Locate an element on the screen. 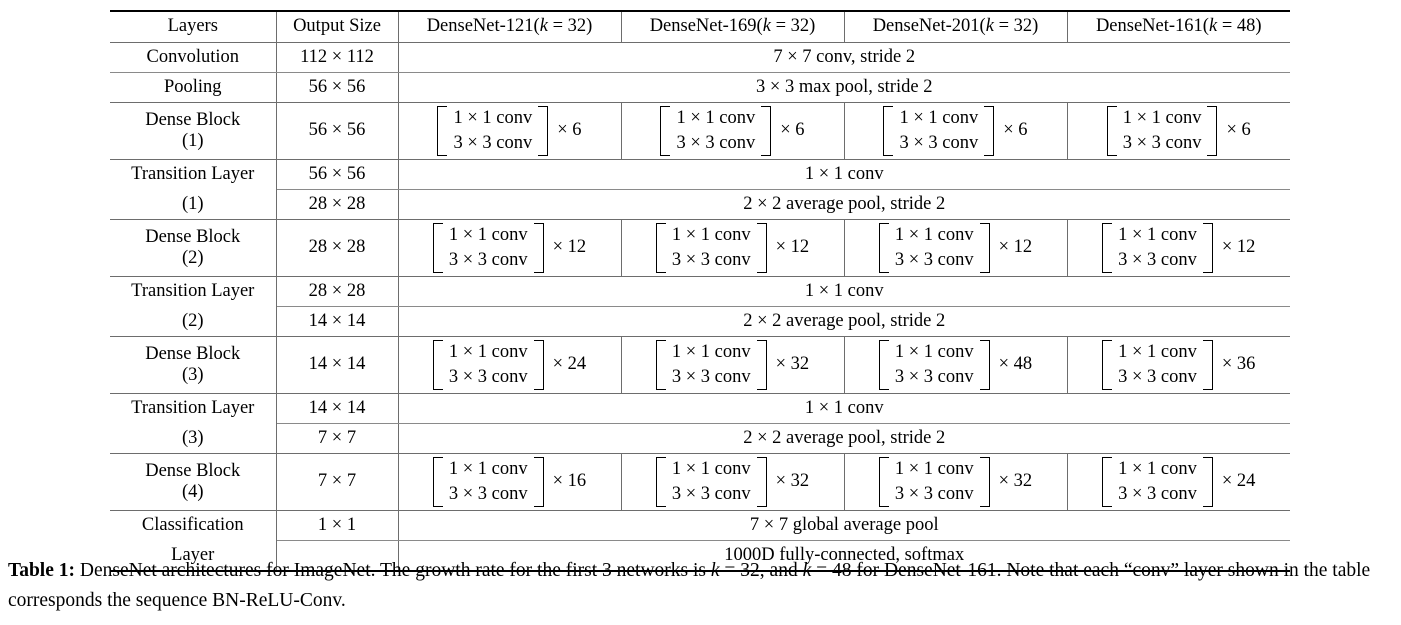 The width and height of the screenshot is (1401, 625). block-multiplier: × 32 is located at coordinates (1015, 481).